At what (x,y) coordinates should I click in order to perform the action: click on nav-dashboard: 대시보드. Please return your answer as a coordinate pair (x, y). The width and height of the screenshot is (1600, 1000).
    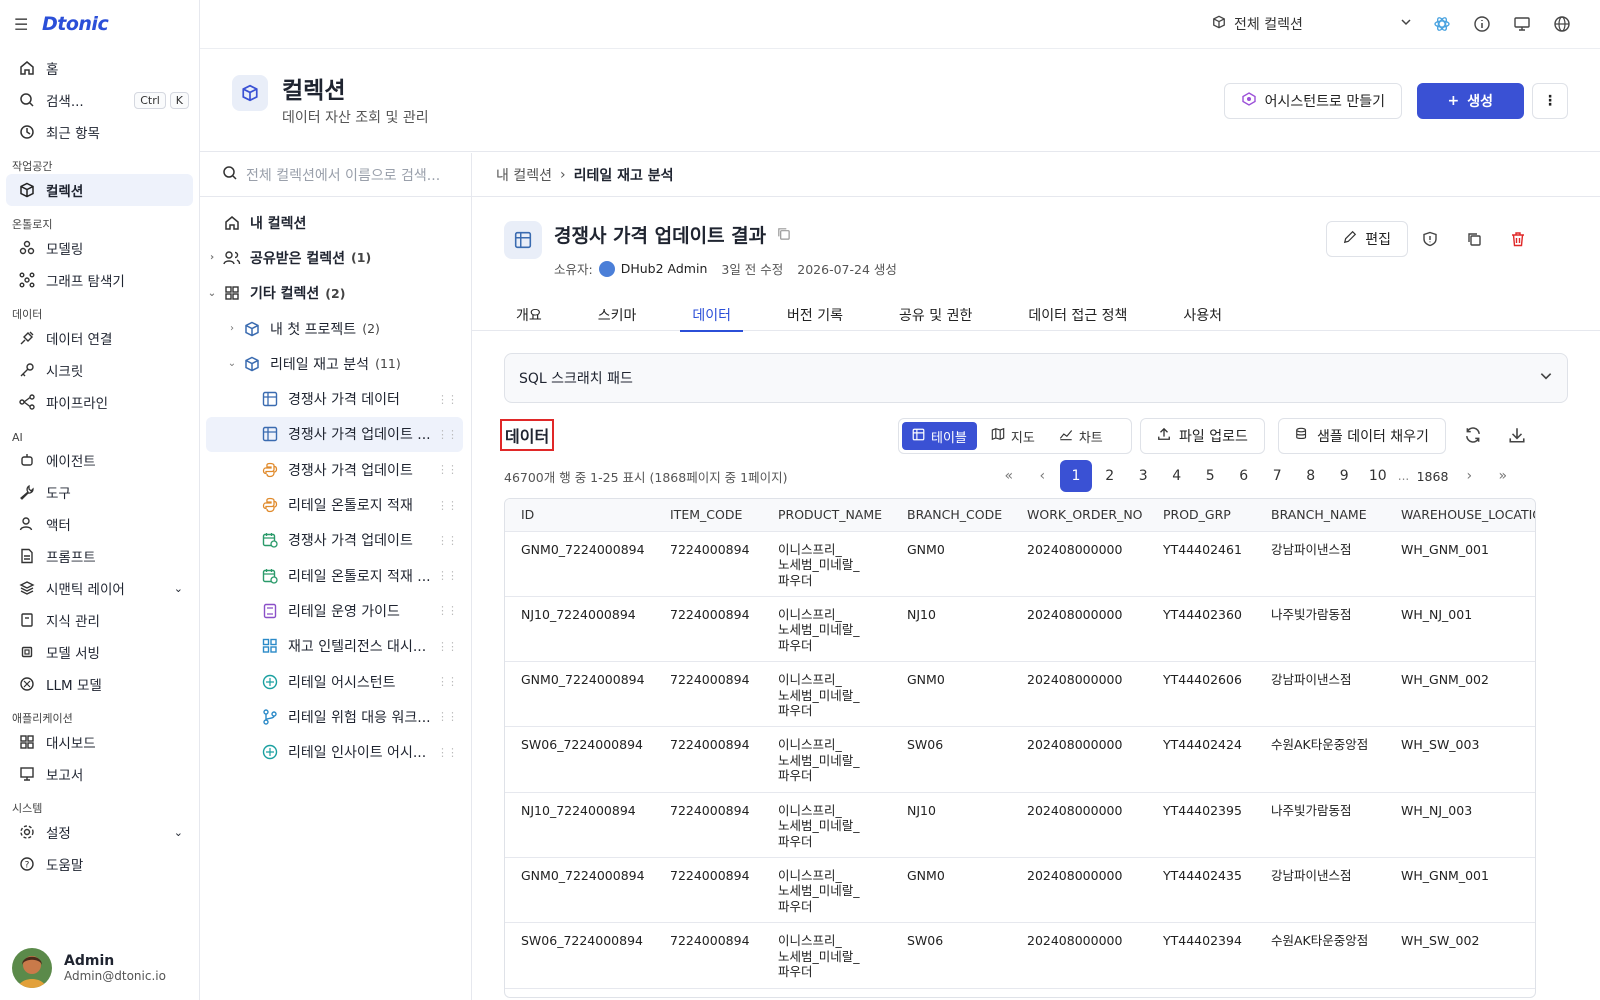
    Looking at the image, I should click on (99, 742).